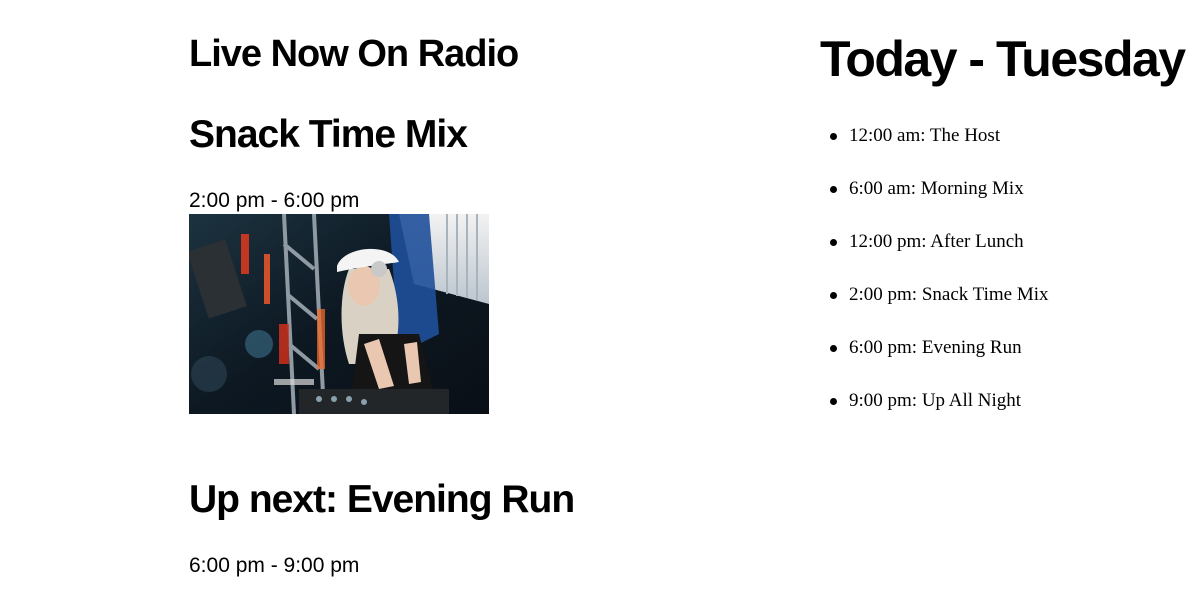 The height and width of the screenshot is (598, 1196). Describe the element at coordinates (274, 565) in the screenshot. I see `up-next-time: 6:00 pm - 9:00 pm` at that location.